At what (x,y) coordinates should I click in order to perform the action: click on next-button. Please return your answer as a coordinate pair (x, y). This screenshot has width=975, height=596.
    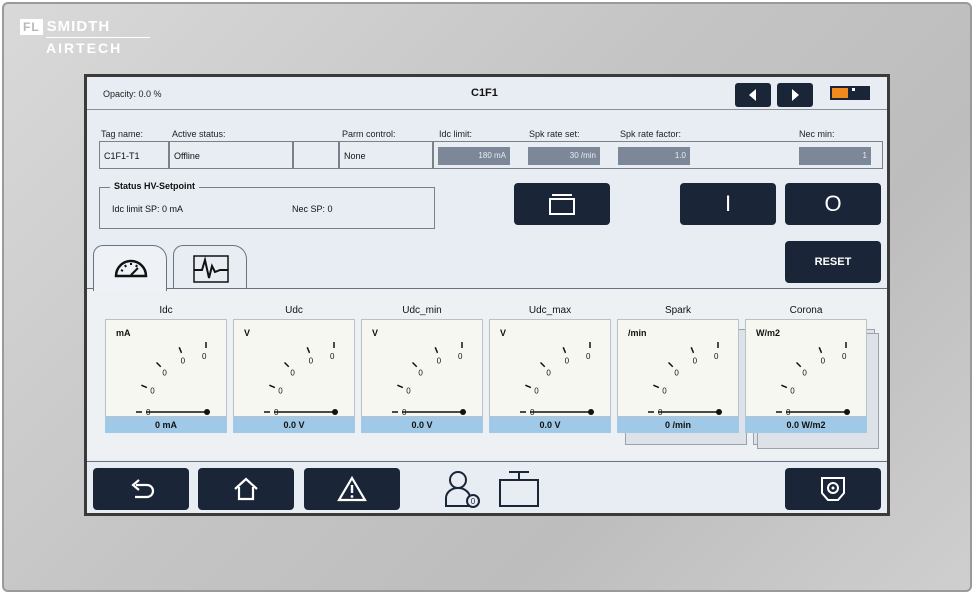
    Looking at the image, I should click on (795, 95).